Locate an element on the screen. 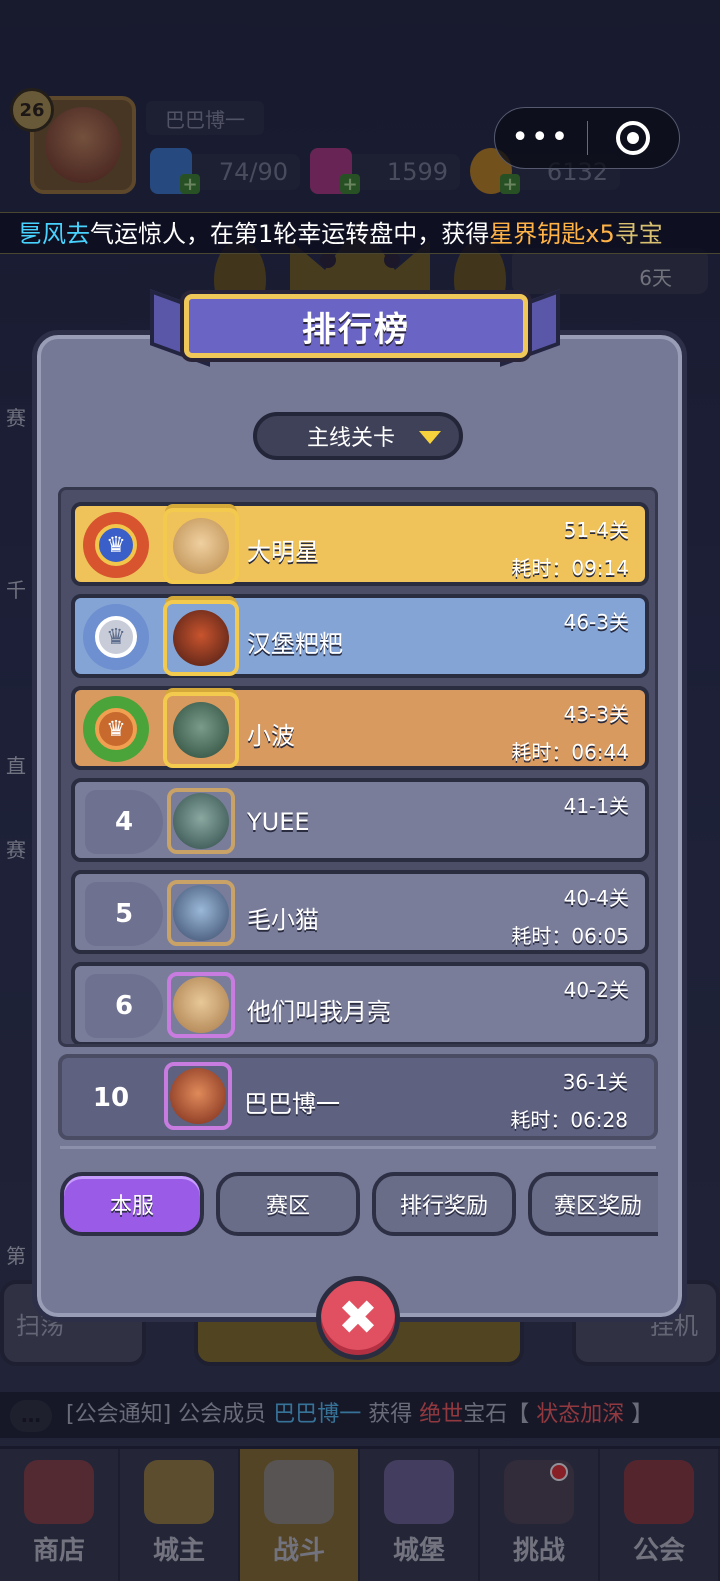  ticker-item: 星界钥匙x5 is located at coordinates (552, 234).